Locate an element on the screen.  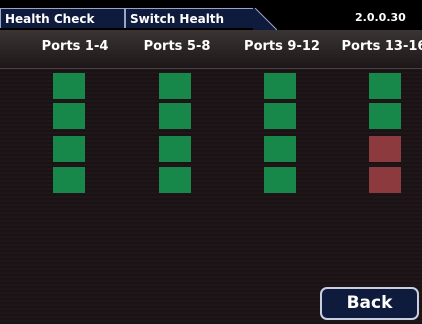
version-label: 2.0.0.30 is located at coordinates (380, 17).